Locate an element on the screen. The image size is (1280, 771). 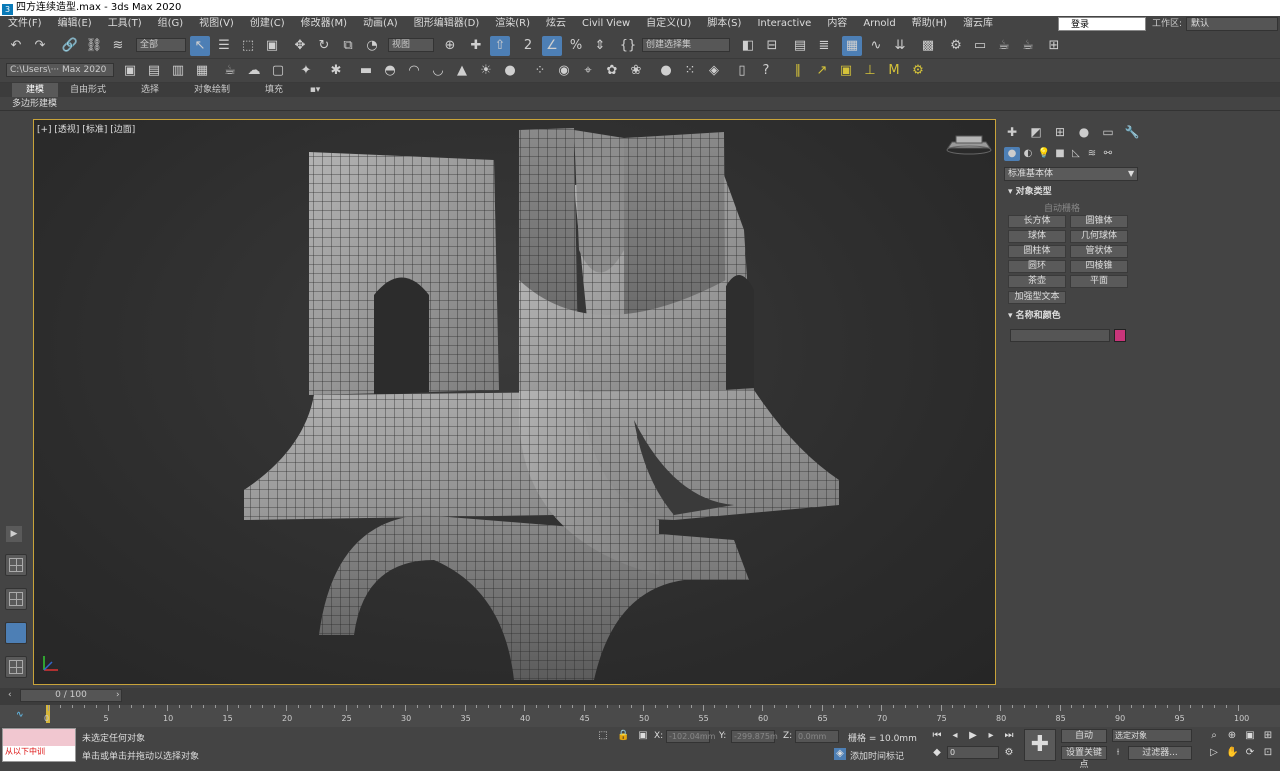
layout-split-icon is located at coordinates (16, 599).